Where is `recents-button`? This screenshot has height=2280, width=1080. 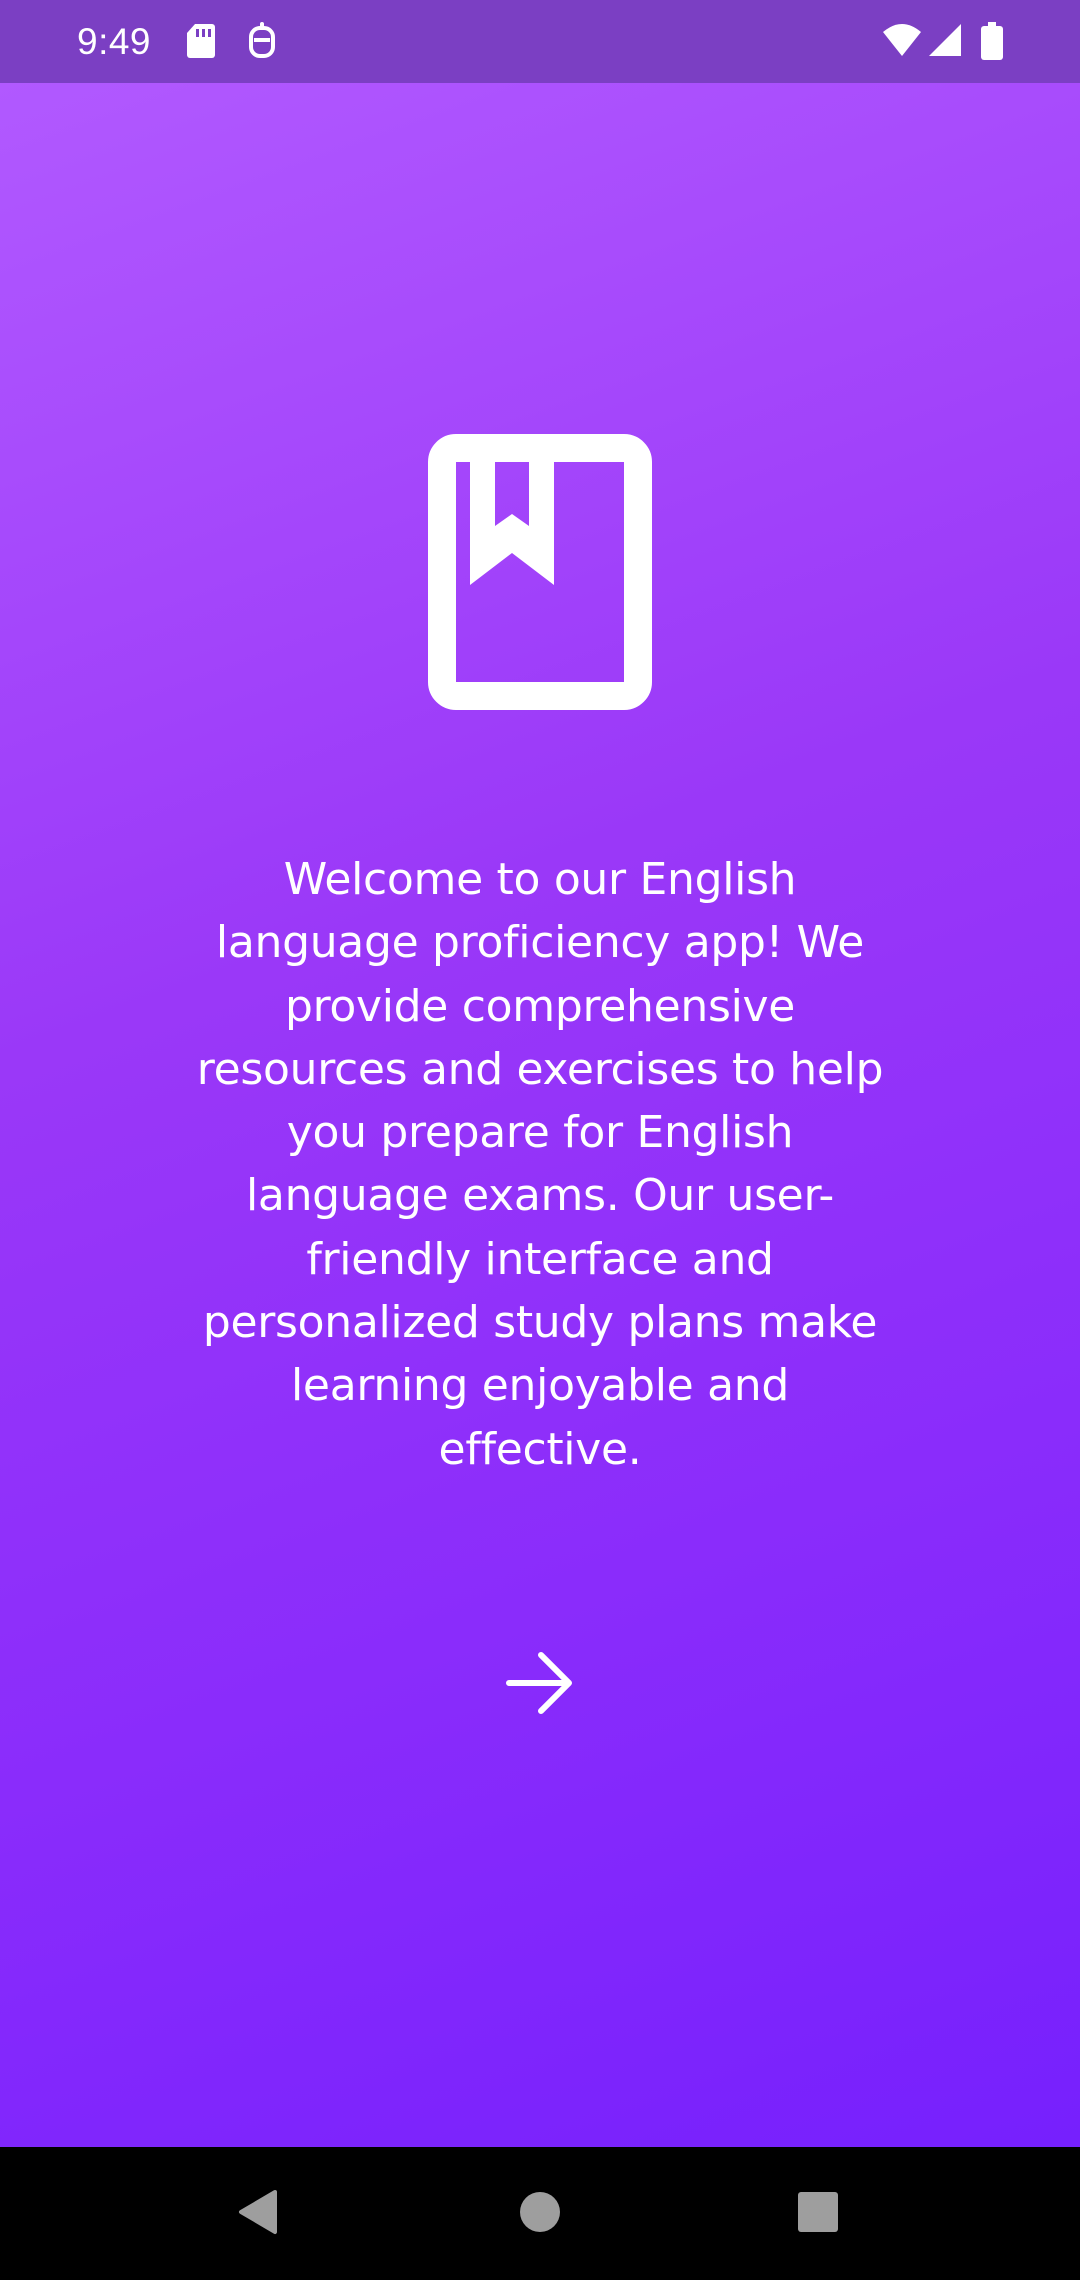 recents-button is located at coordinates (818, 2213).